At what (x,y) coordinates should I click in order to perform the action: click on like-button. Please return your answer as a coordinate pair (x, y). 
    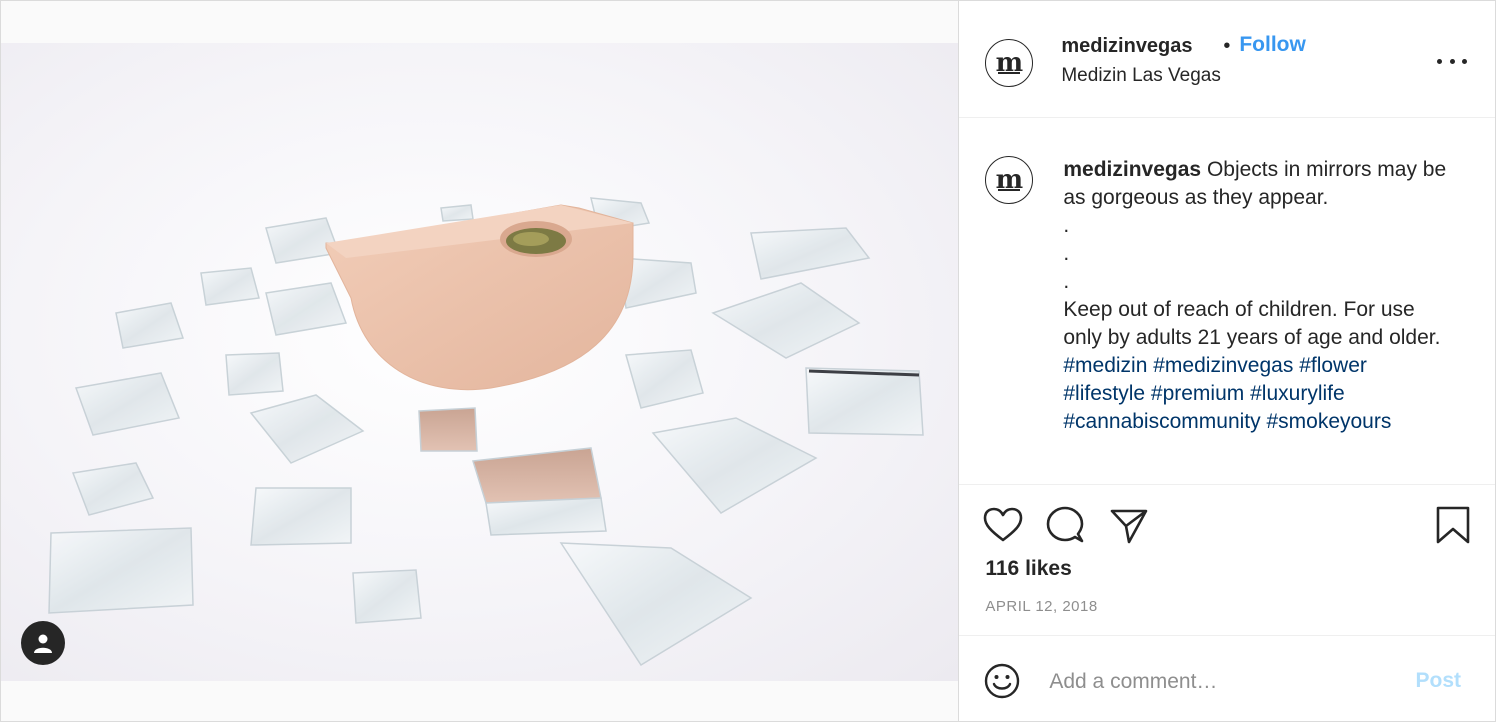
    Looking at the image, I should click on (1003, 526).